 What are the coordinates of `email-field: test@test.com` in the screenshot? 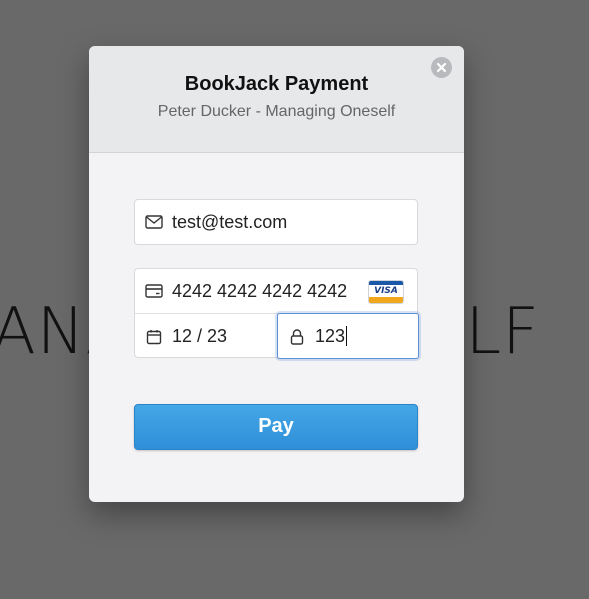 It's located at (276, 222).